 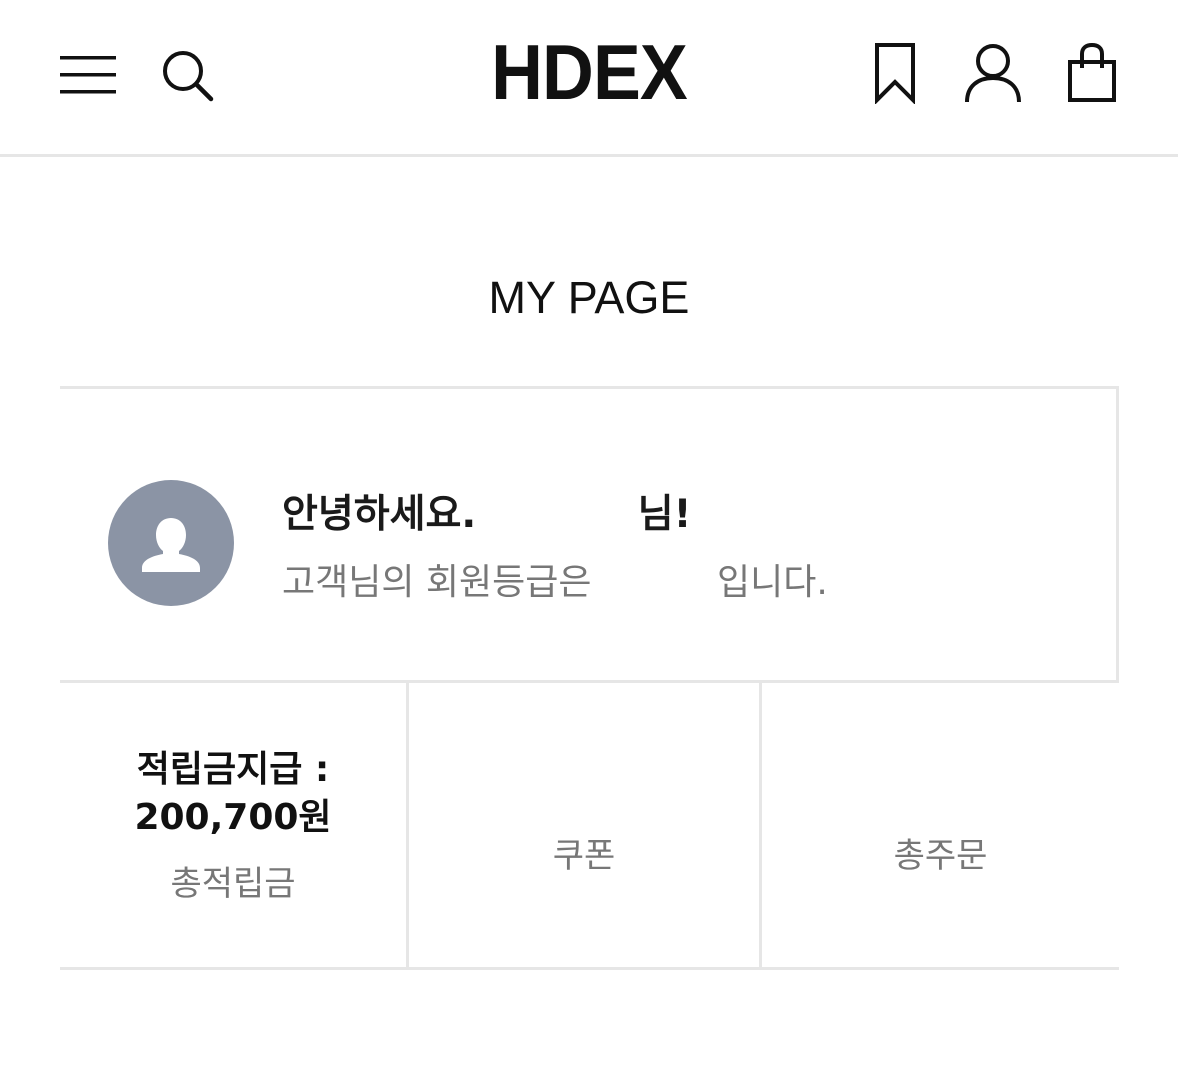 I want to click on points-label: 총적립금, so click(x=233, y=883).